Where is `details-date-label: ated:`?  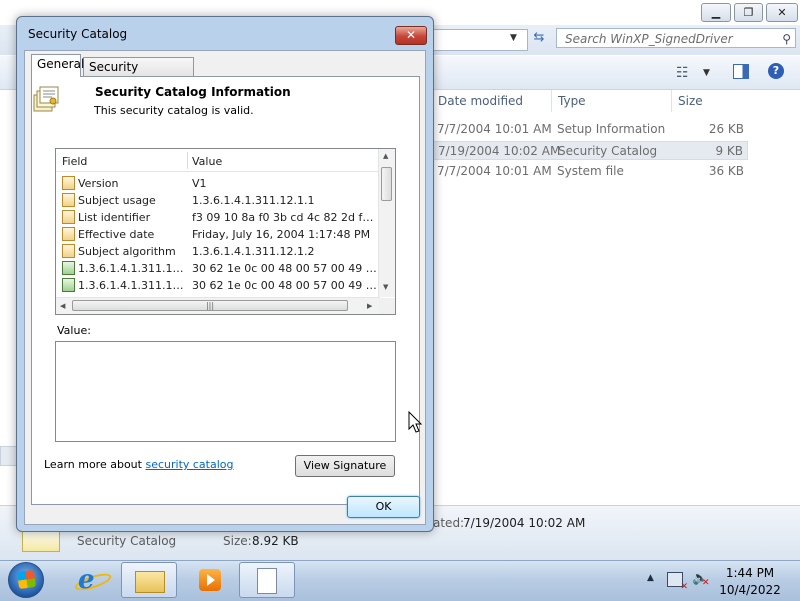
details-date-label: ated: is located at coordinates (449, 523).